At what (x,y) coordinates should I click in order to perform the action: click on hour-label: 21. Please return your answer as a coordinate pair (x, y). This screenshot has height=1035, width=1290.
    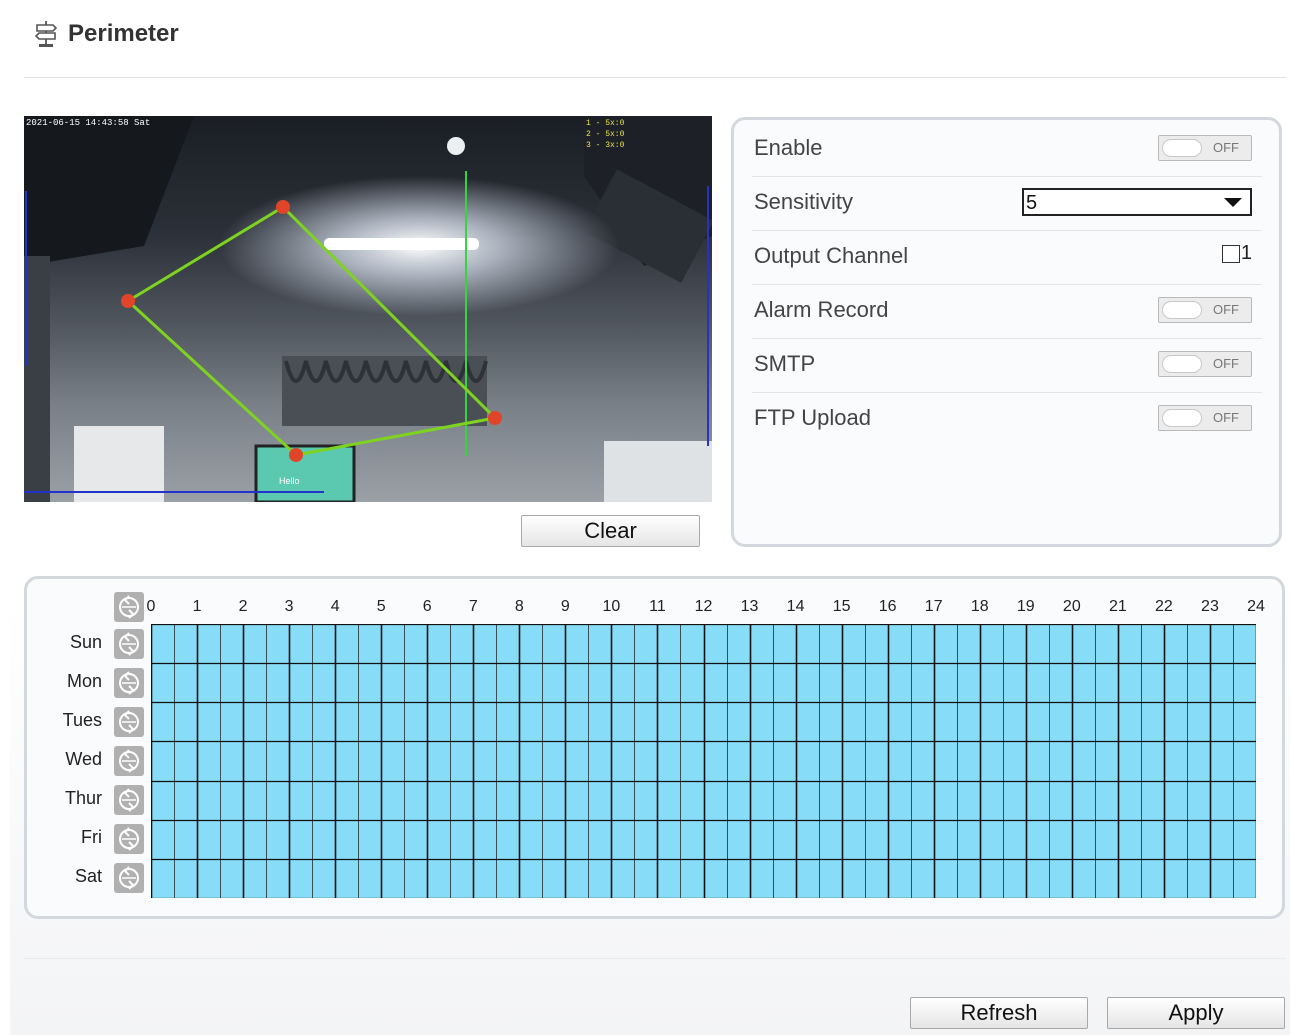
    Looking at the image, I should click on (1117, 606).